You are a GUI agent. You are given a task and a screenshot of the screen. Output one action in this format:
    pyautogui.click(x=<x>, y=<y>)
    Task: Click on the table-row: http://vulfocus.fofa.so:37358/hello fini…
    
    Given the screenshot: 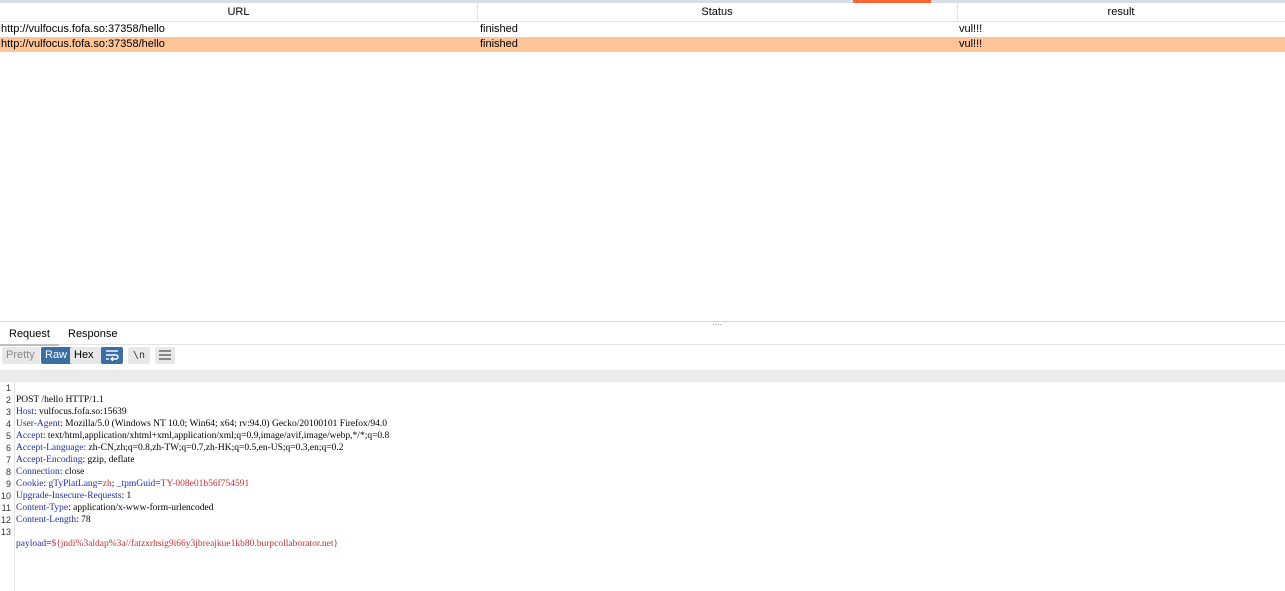 What is the action you would take?
    pyautogui.click(x=642, y=29)
    